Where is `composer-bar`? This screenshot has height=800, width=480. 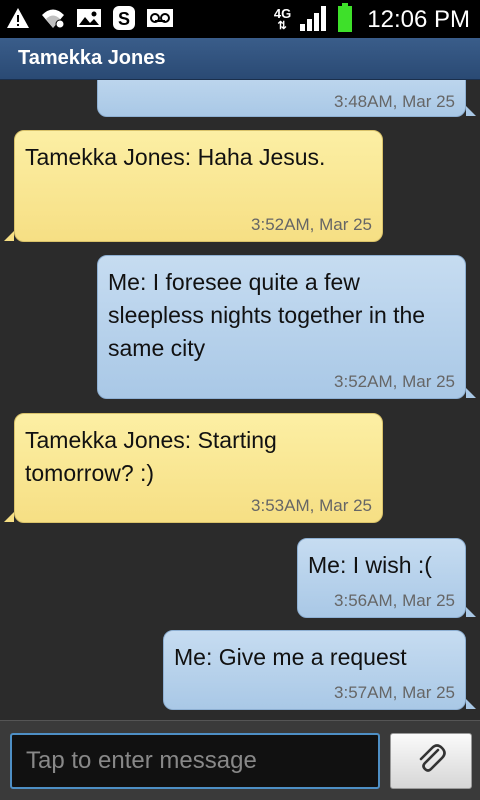
composer-bar is located at coordinates (240, 760).